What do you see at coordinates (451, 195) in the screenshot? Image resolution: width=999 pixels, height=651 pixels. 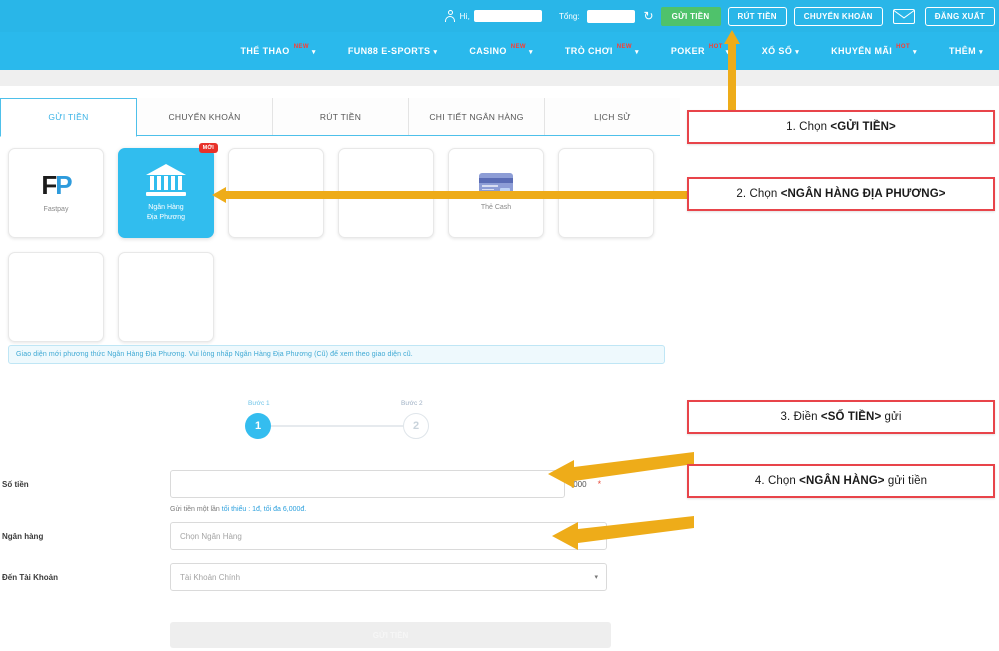 I see `arrow-to-local-bank-card` at bounding box center [451, 195].